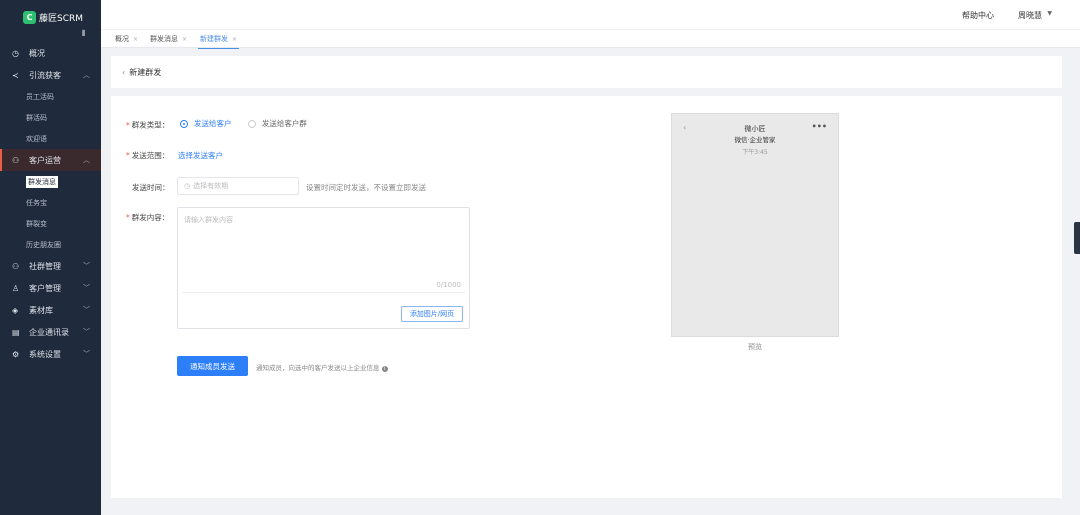 The width and height of the screenshot is (1080, 515). Describe the element at coordinates (322, 367) in the screenshot. I see `submit-hint: 通知成员，向选中的客户发送以上企业信息 i` at that location.